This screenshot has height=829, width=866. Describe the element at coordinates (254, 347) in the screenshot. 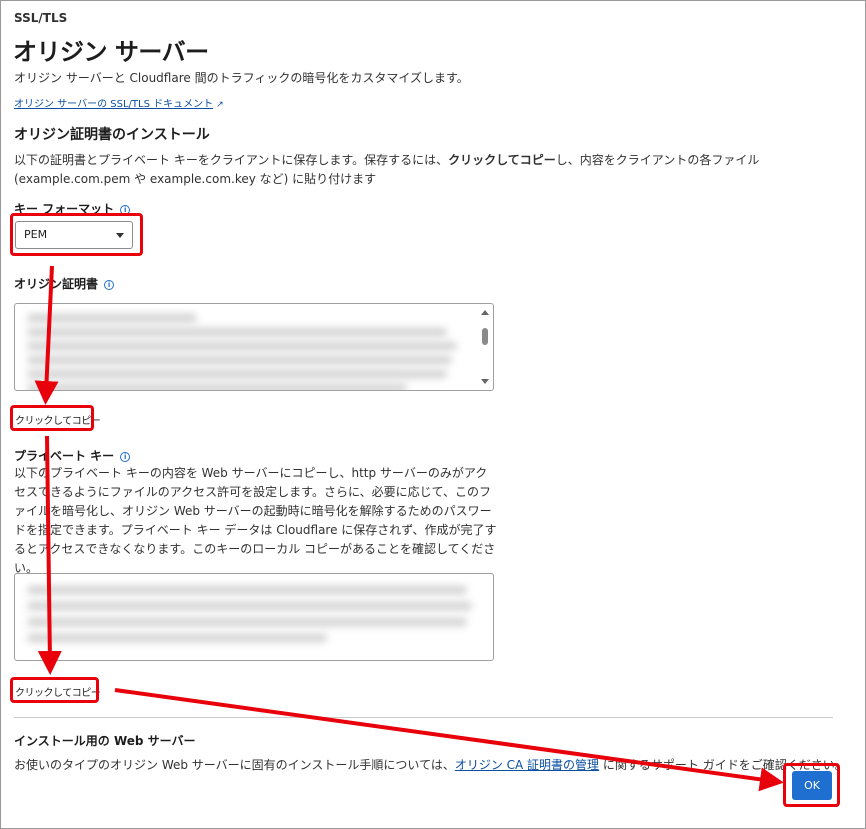

I see `origin-cert-textarea` at that location.